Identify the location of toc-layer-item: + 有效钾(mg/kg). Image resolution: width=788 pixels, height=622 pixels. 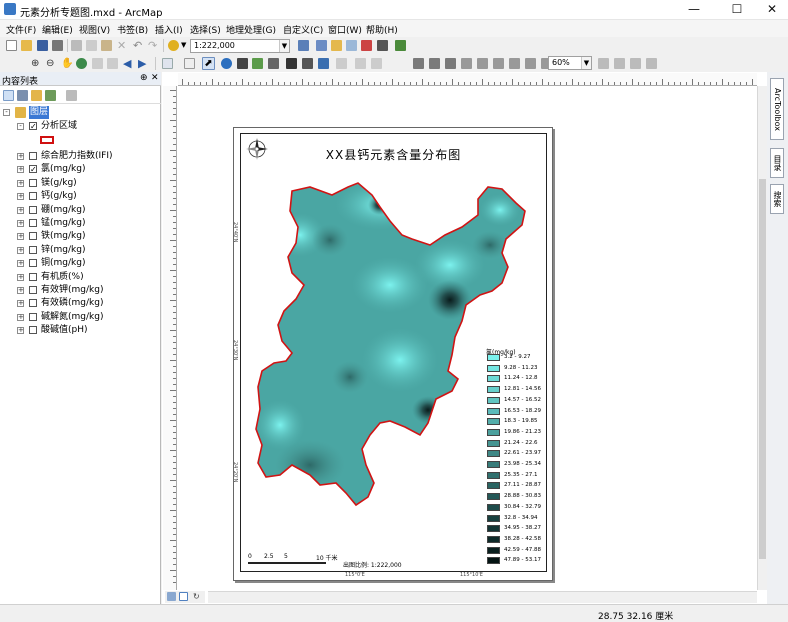
(87, 290).